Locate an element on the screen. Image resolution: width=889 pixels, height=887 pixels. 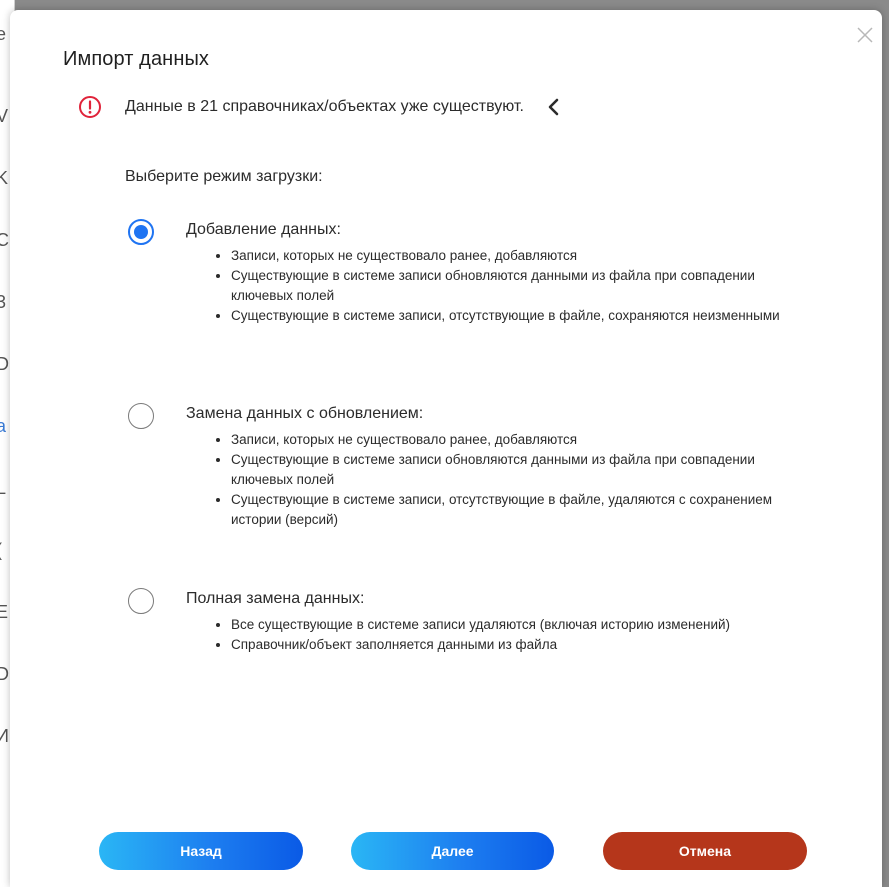
background-letter: L is located at coordinates (3, 488).